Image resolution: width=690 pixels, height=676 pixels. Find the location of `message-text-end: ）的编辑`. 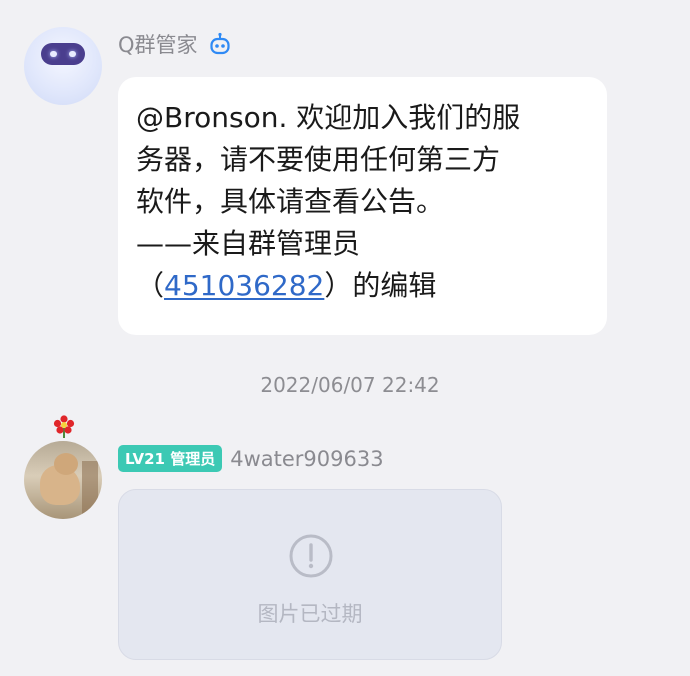

message-text-end: ）的编辑 is located at coordinates (380, 285).